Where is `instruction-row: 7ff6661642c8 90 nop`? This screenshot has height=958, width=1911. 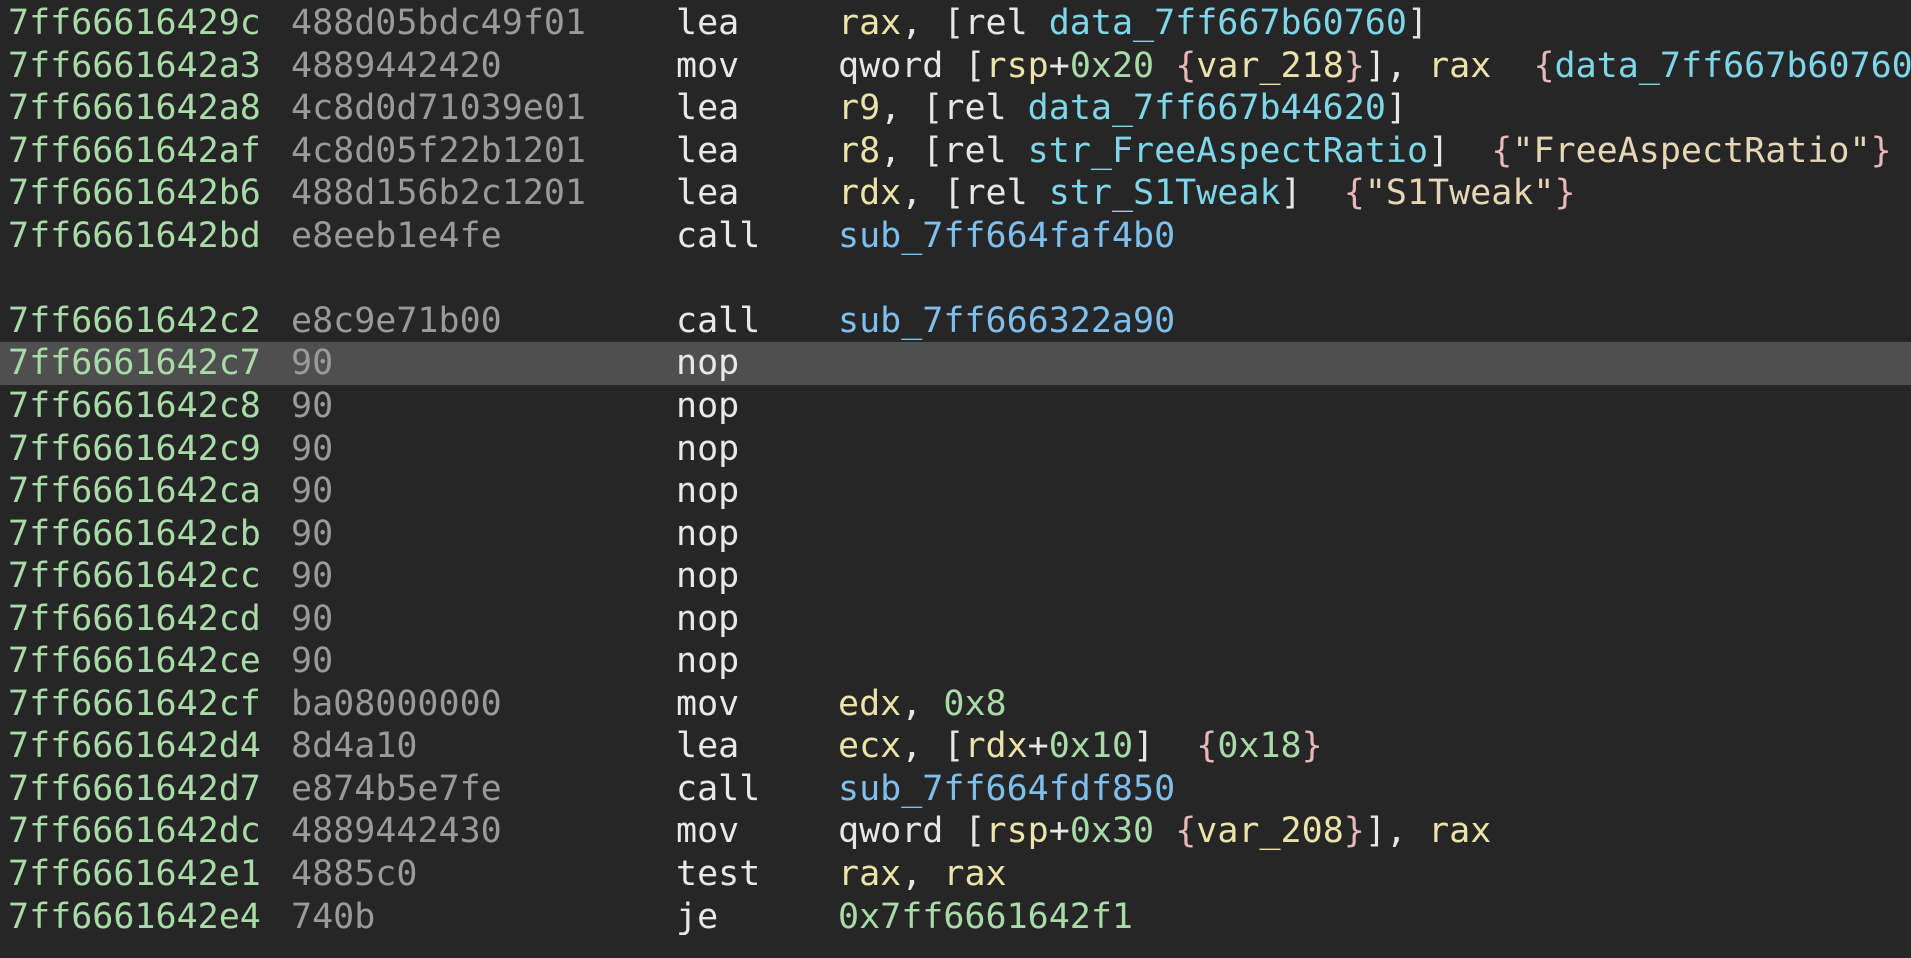
instruction-row: 7ff6661642c8 90 nop is located at coordinates (955, 406).